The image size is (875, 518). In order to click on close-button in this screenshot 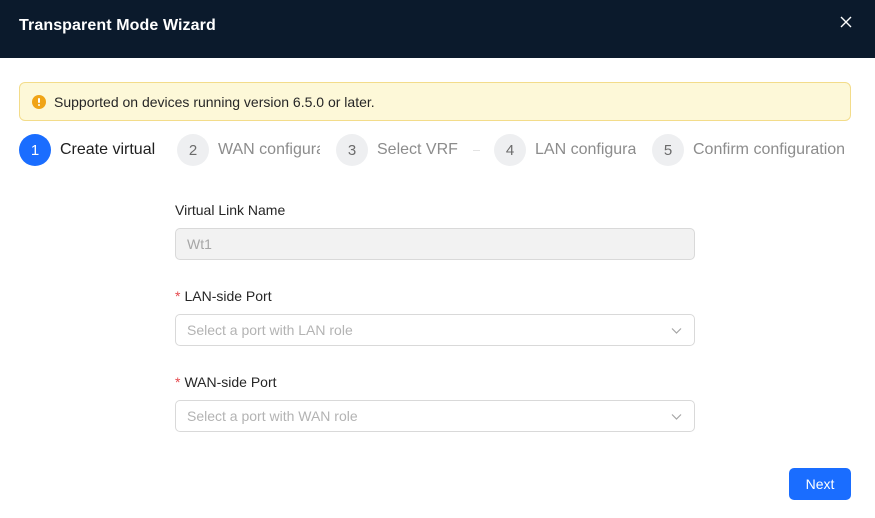, I will do `click(846, 22)`.